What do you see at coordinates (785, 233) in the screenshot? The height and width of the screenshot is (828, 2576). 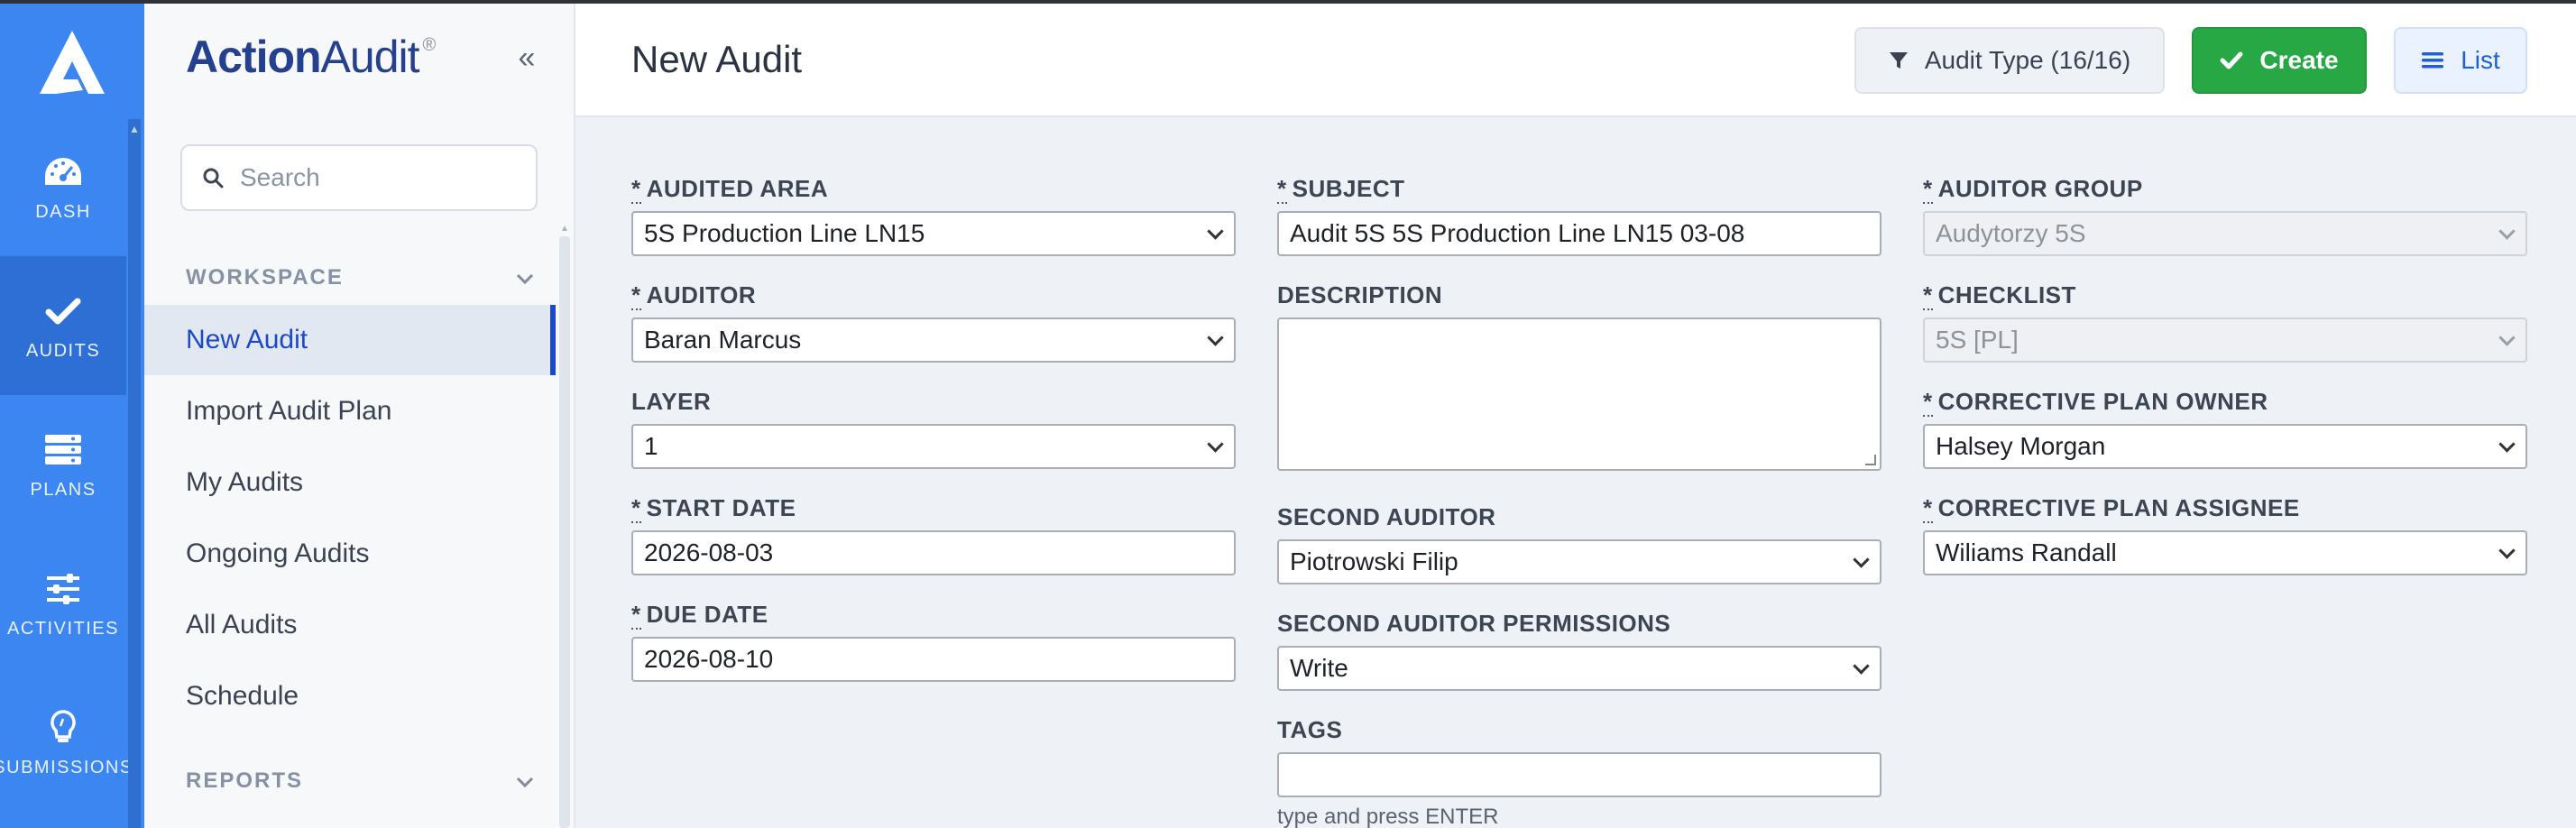 I see `audited-area-value: 5S Production Line LN15` at bounding box center [785, 233].